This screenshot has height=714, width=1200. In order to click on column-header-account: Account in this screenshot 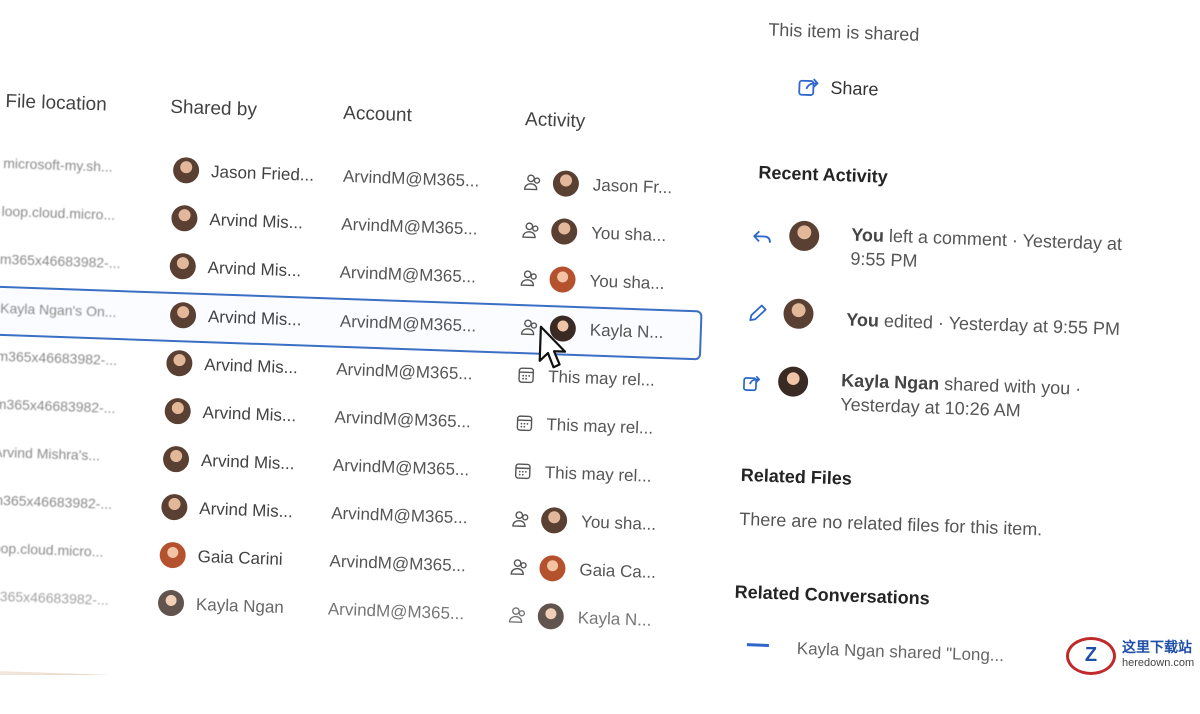, I will do `click(377, 115)`.